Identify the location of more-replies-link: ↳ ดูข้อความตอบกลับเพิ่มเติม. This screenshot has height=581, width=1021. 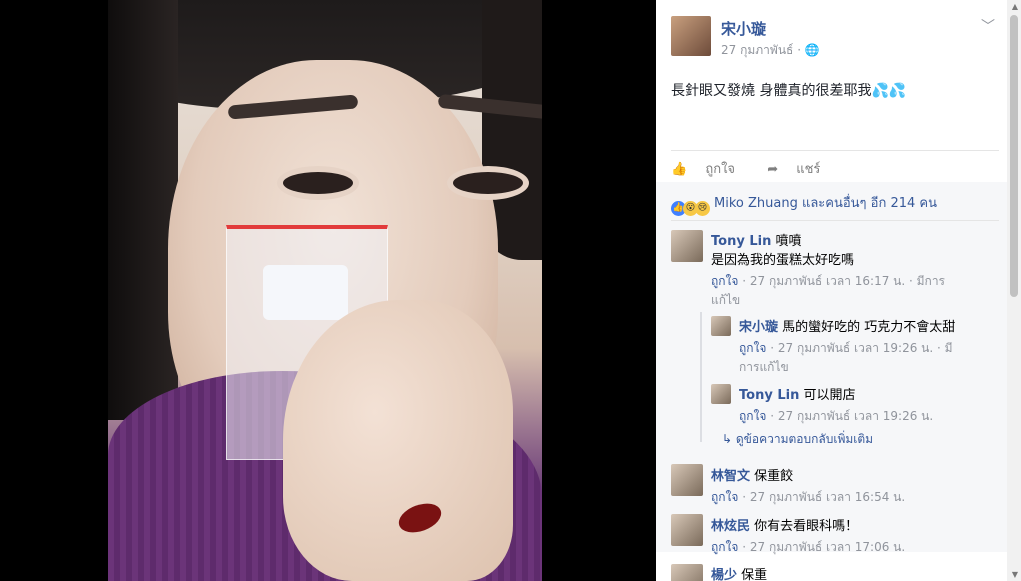
(797, 439).